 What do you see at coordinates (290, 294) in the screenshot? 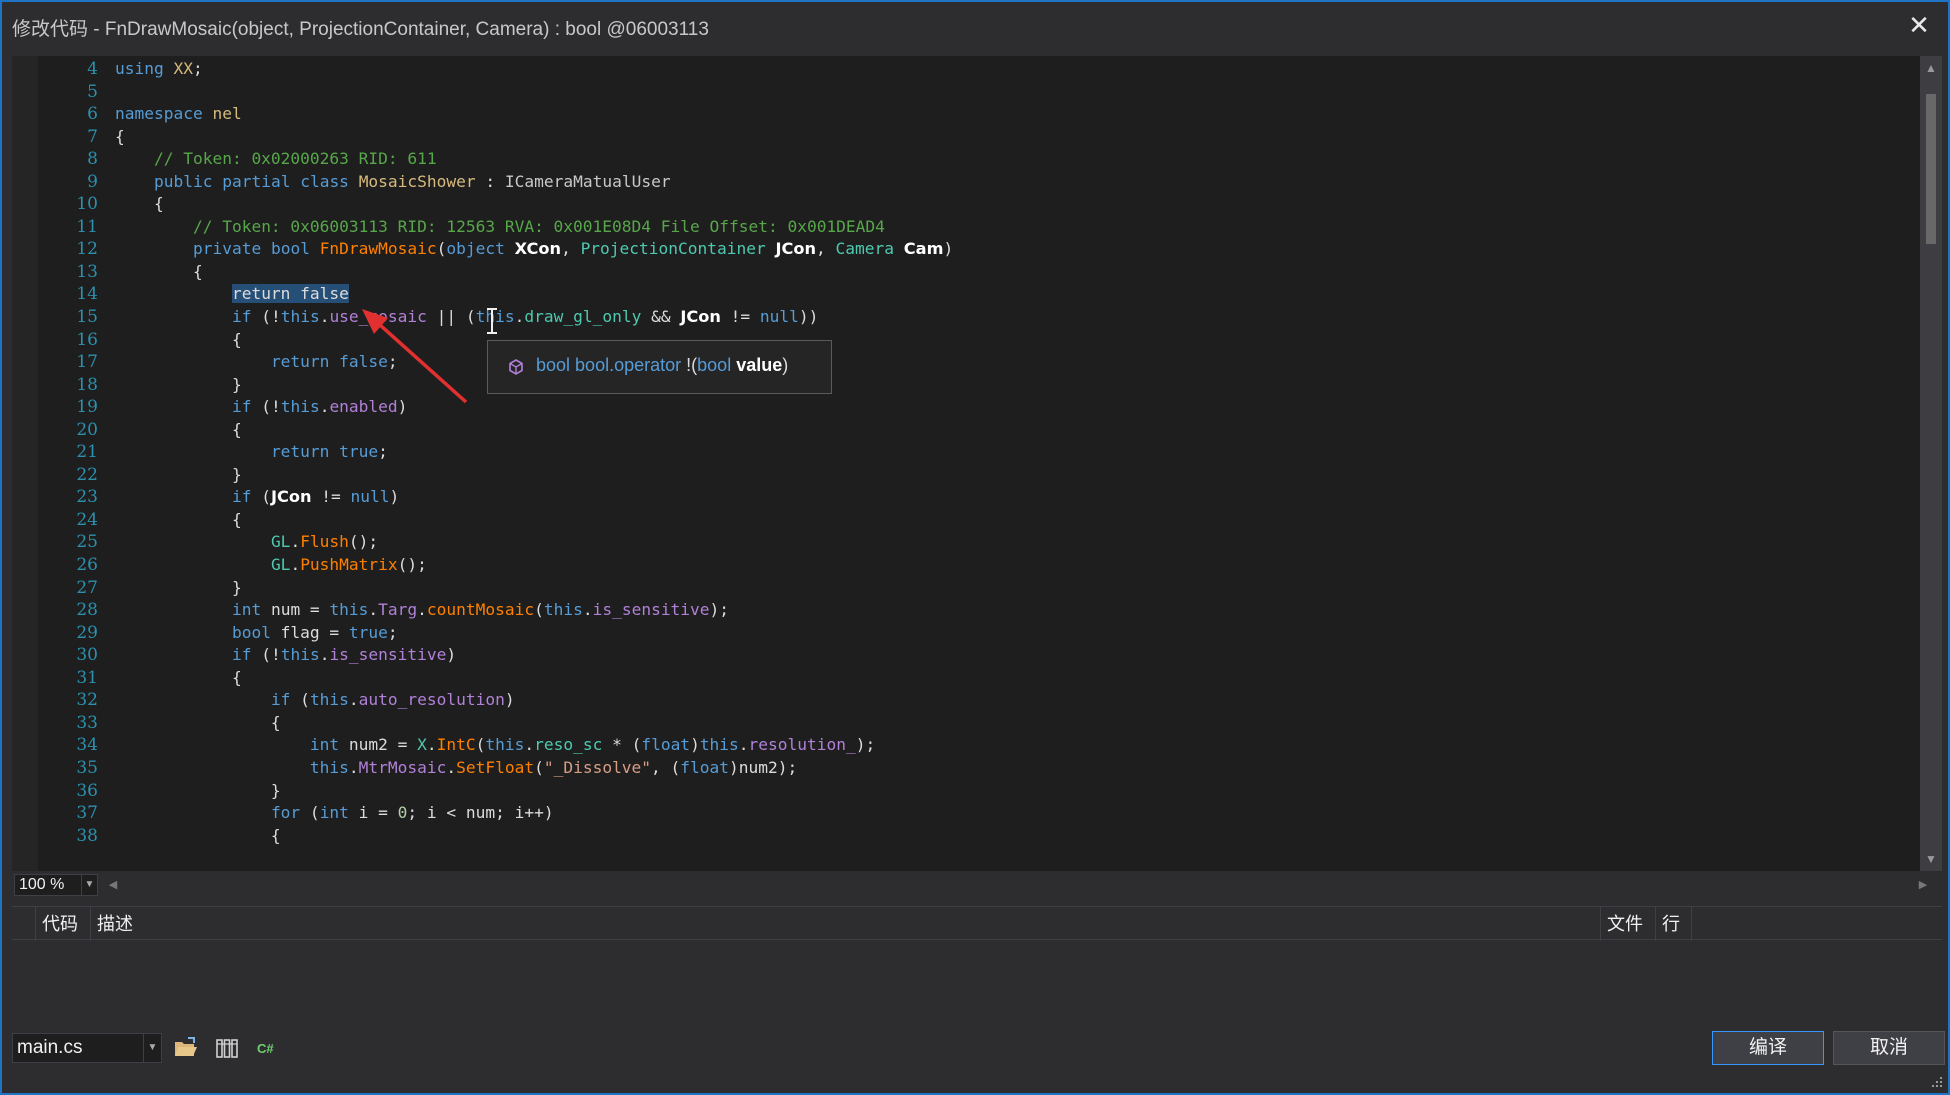
I see `selected-text: return false` at bounding box center [290, 294].